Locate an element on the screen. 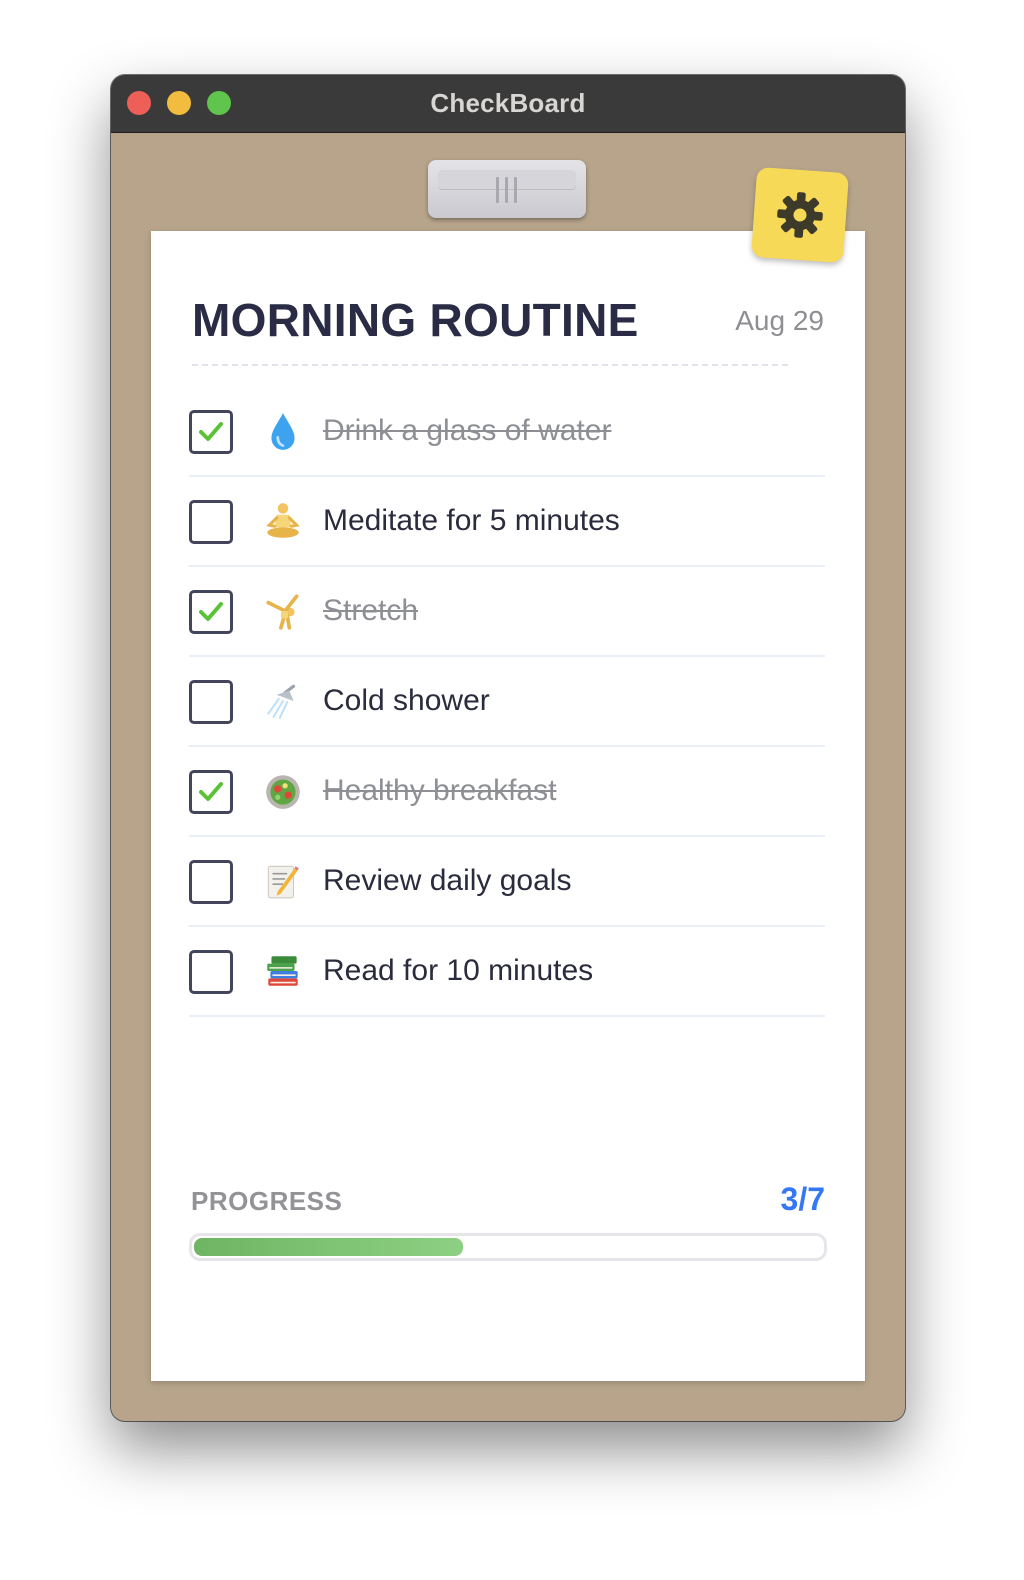  task-label: Healthy breakfast is located at coordinates (440, 790).